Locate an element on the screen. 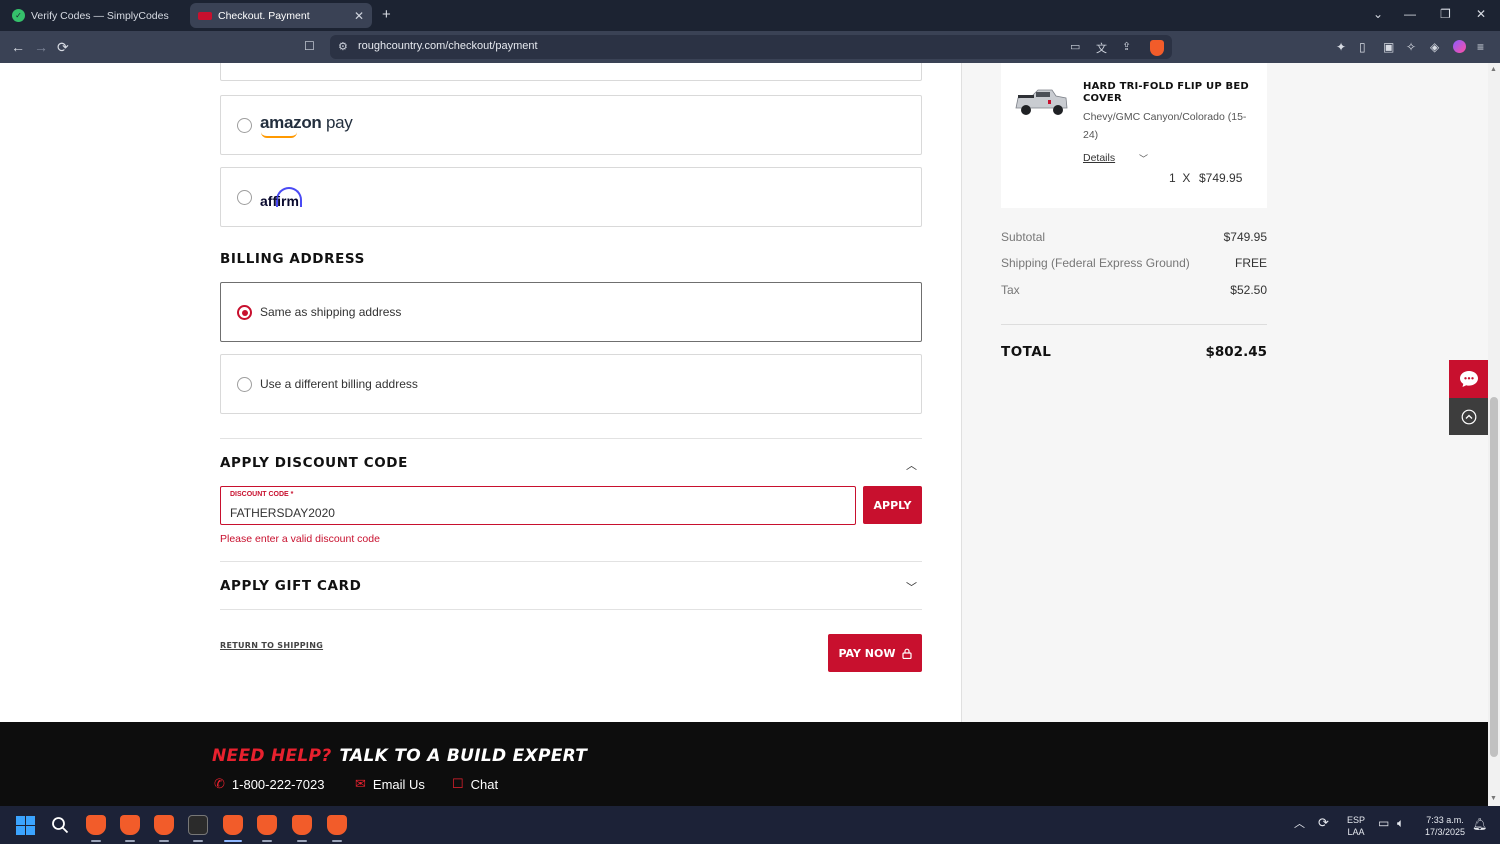 The image size is (1500, 844). discount-code-input: FATHERSDAY2020 is located at coordinates (282, 513).